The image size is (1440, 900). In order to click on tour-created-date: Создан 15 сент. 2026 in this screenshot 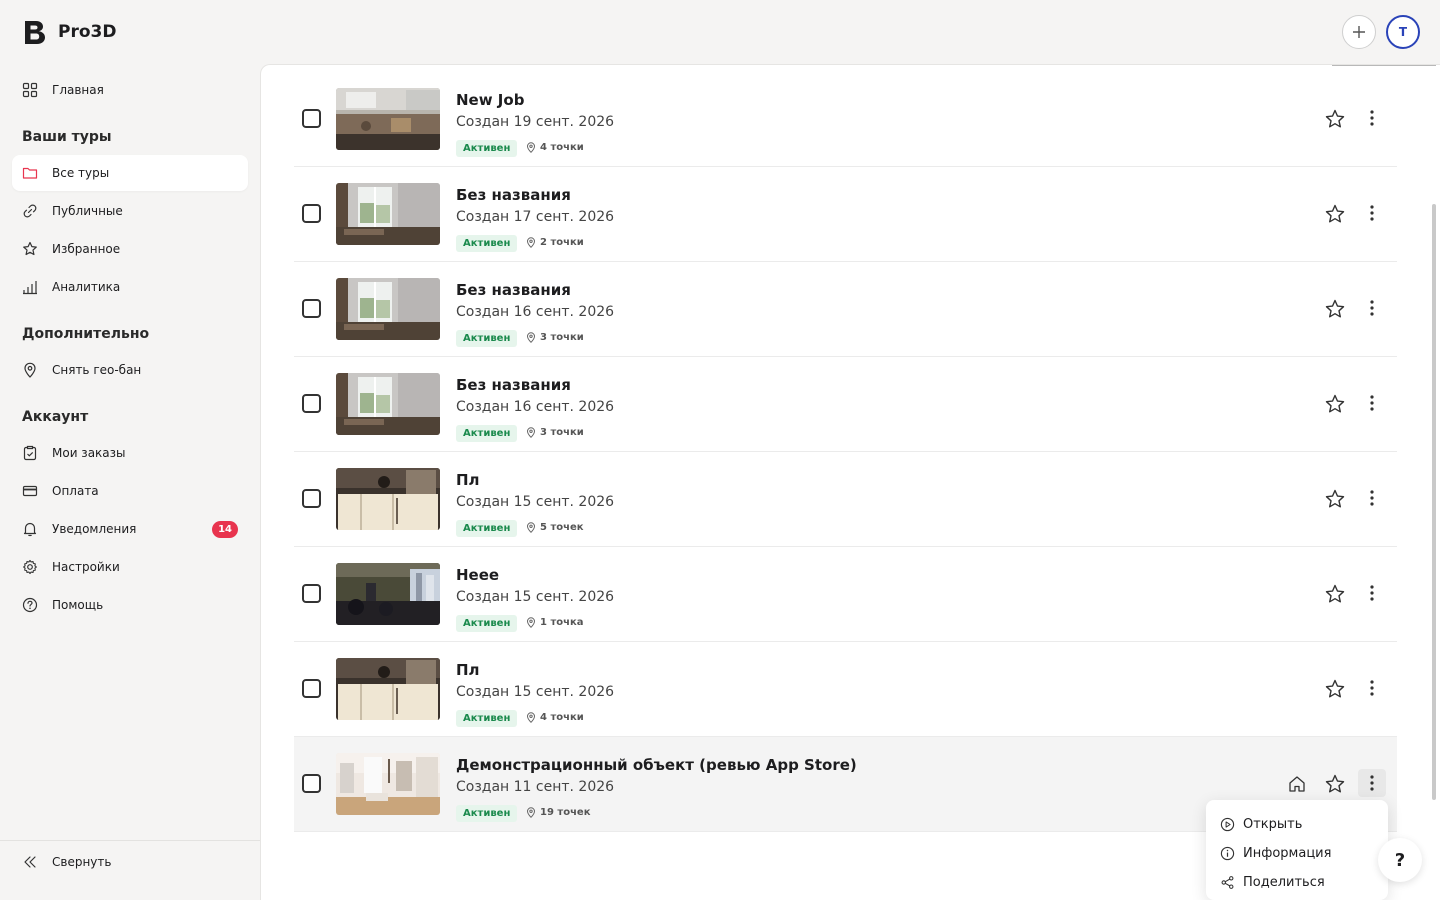, I will do `click(535, 502)`.